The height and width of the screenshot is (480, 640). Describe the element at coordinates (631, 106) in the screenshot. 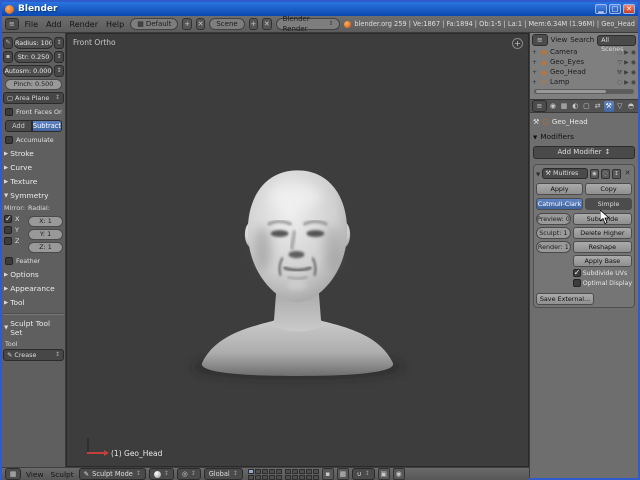

I see `tab-material` at that location.